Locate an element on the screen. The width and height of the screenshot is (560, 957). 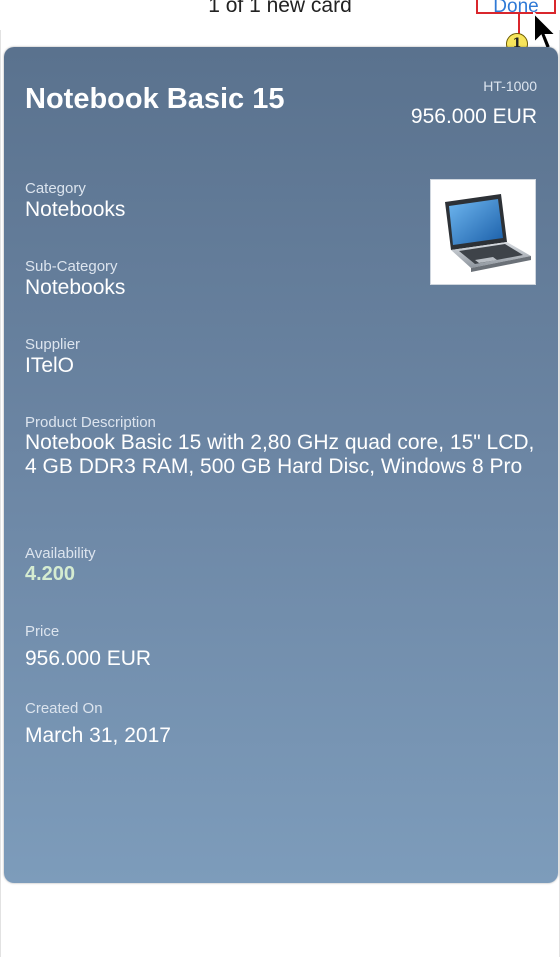
field-label: Sub-Category is located at coordinates (71, 266).